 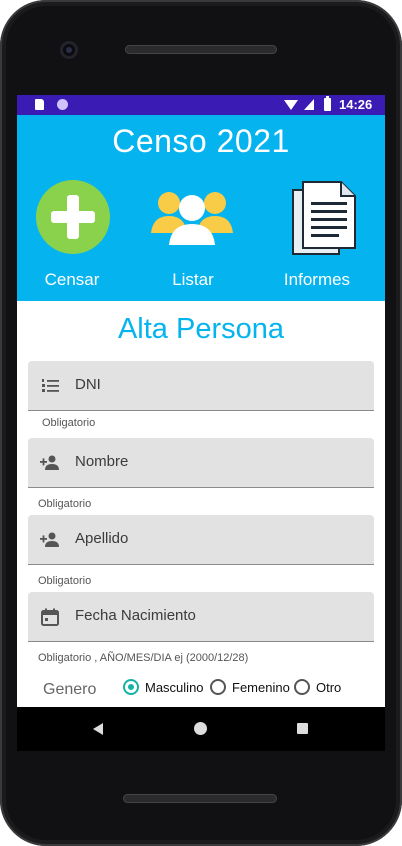 What do you see at coordinates (65, 504) in the screenshot?
I see `nombre-helper: Obligatorio` at bounding box center [65, 504].